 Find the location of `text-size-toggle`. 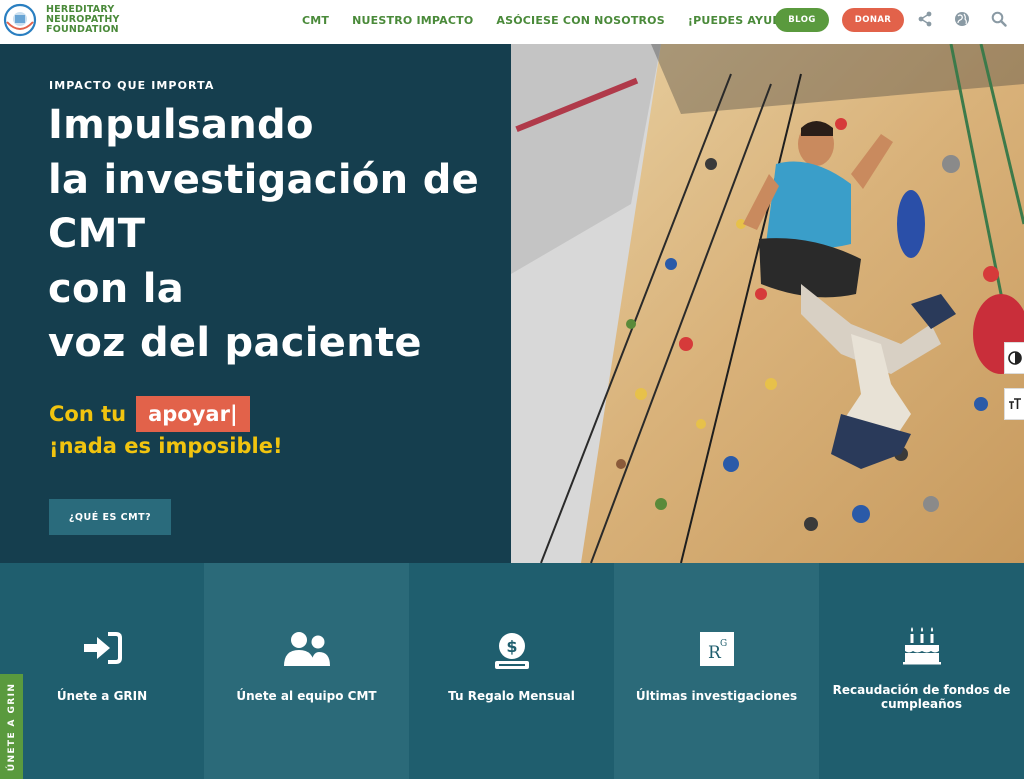

text-size-toggle is located at coordinates (1014, 404).